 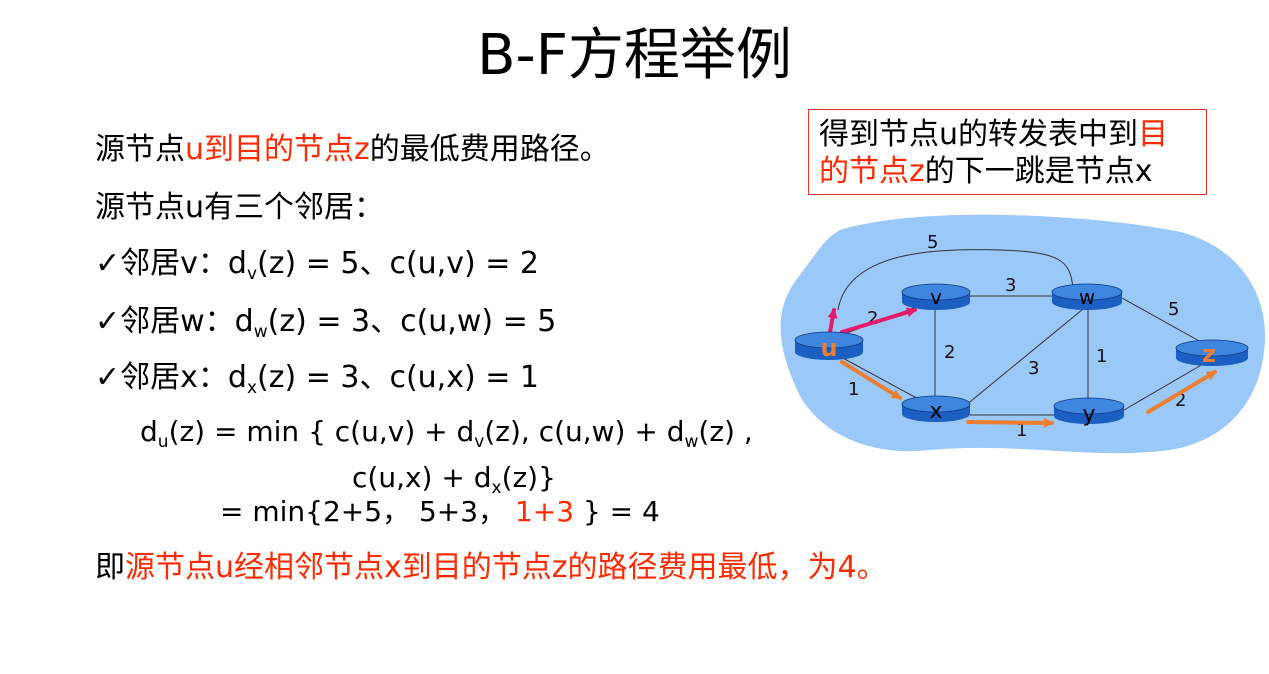 I want to click on router-v: v, so click(x=936, y=296).